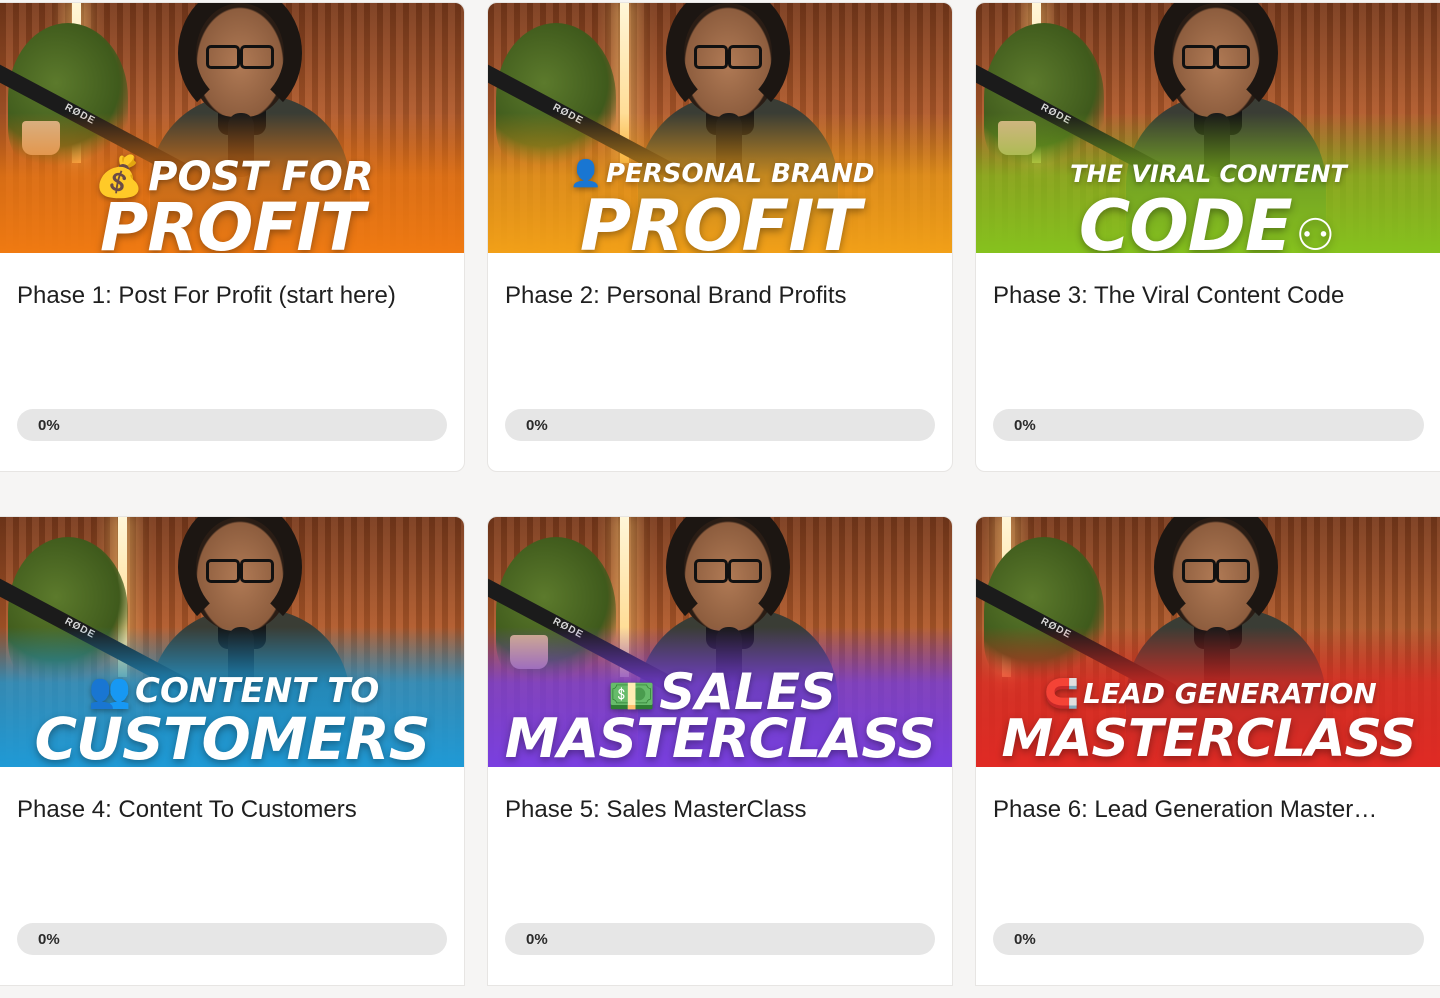 This screenshot has height=998, width=1440. Describe the element at coordinates (1208, 296) in the screenshot. I see `course-title: Phase 3: The Viral Content Code` at that location.